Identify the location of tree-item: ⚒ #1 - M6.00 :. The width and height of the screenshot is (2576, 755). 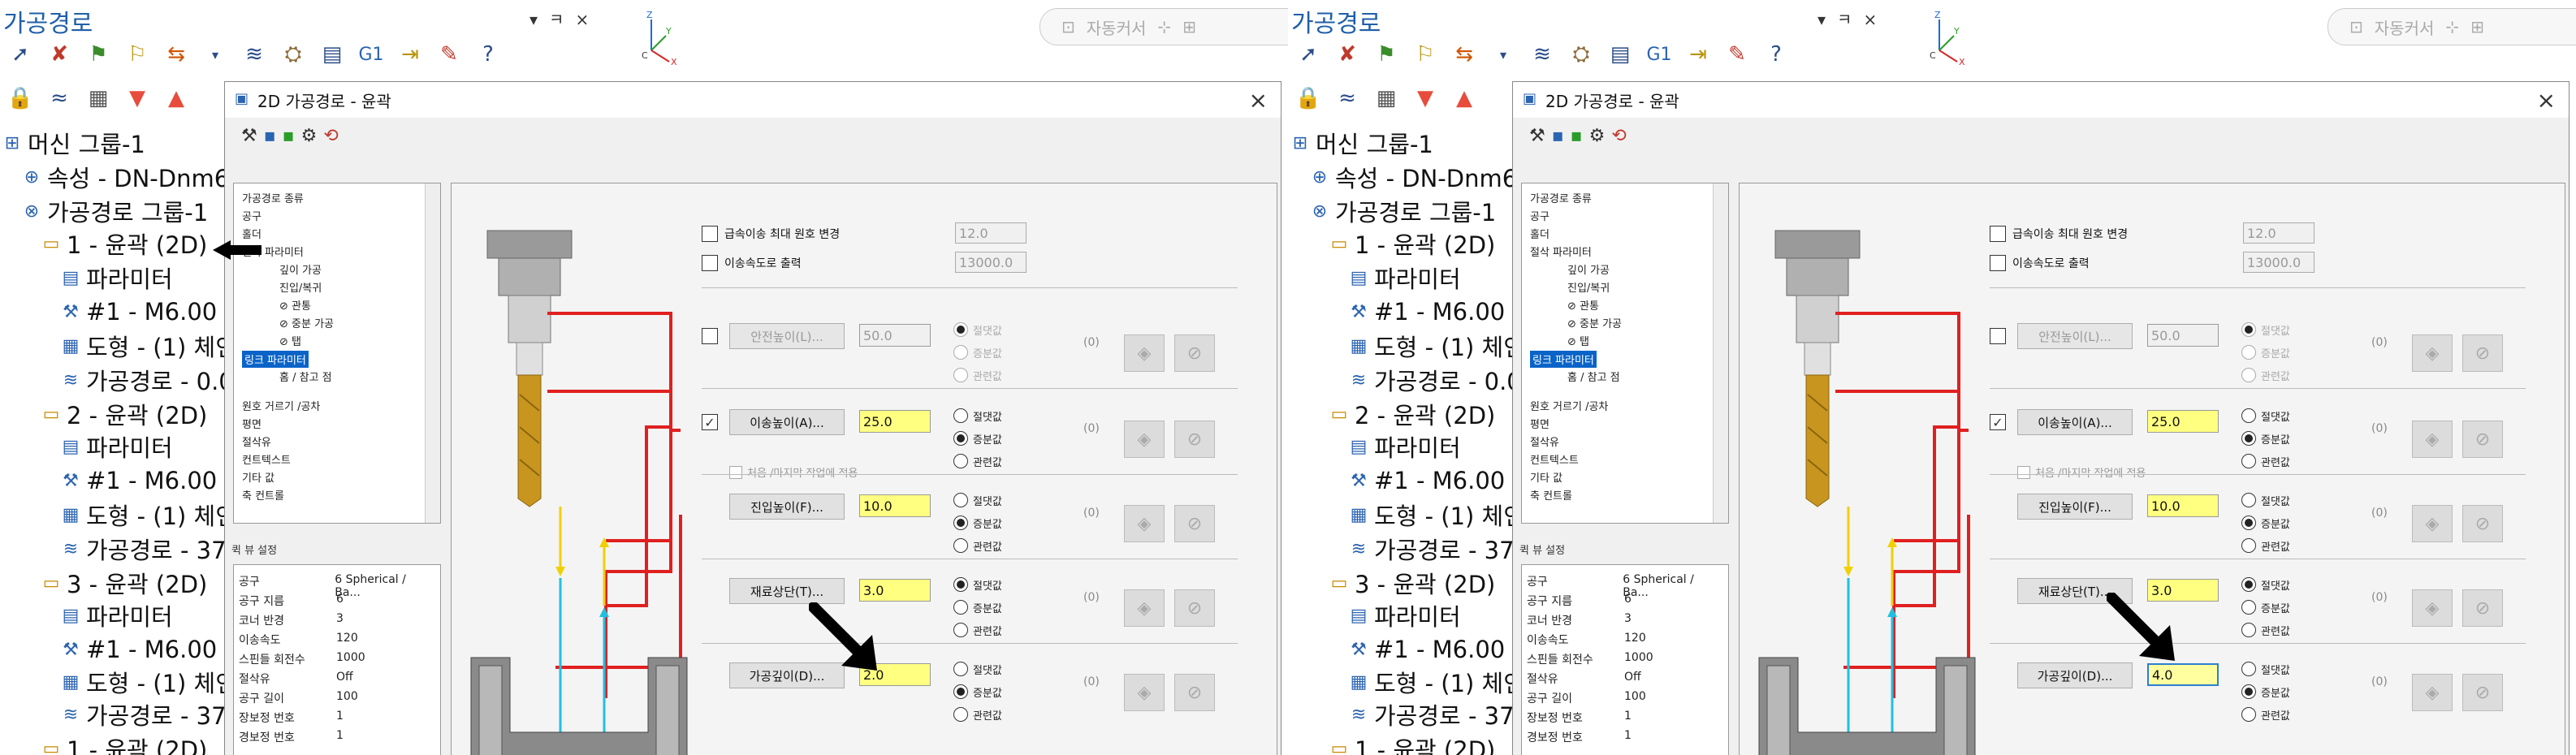
(147, 649).